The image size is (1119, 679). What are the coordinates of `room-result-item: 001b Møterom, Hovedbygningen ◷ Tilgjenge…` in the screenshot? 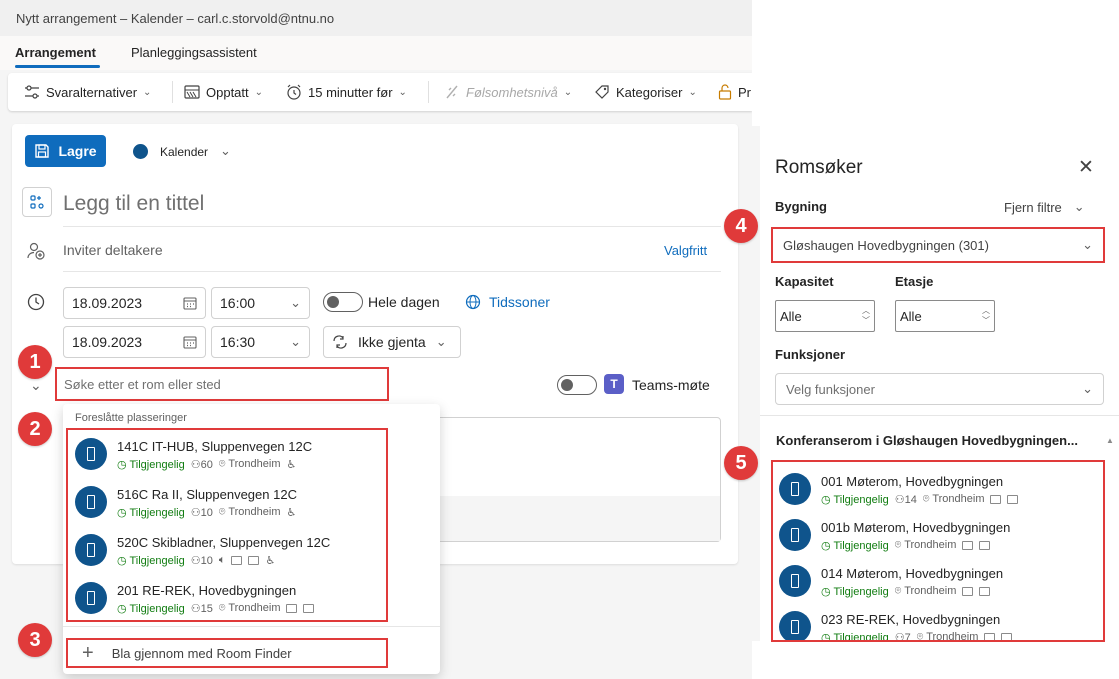 It's located at (934, 538).